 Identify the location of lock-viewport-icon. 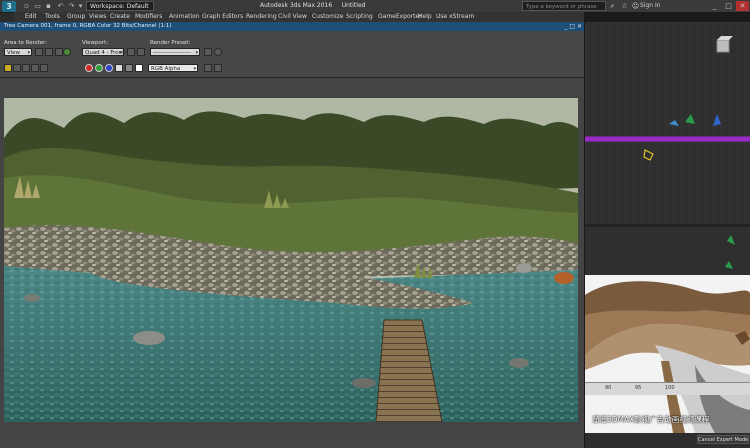
(131, 52).